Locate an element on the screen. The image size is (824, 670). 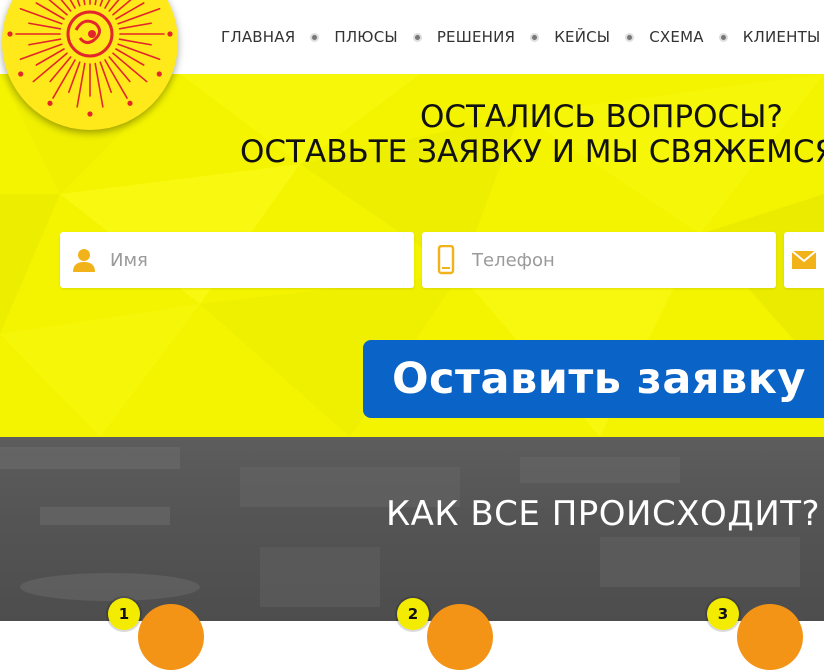
nav-item-label: РЕШЕНИЯ is located at coordinates (476, 37).